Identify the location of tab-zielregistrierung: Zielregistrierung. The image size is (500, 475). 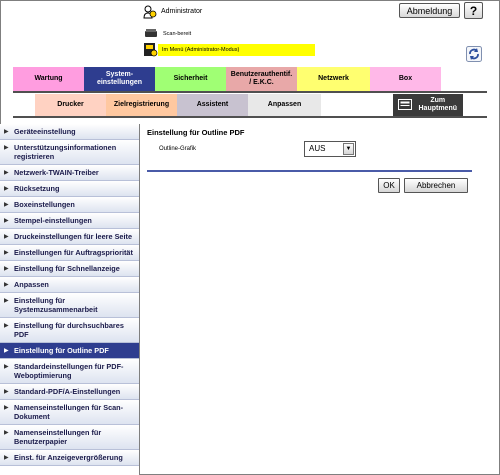
(141, 105).